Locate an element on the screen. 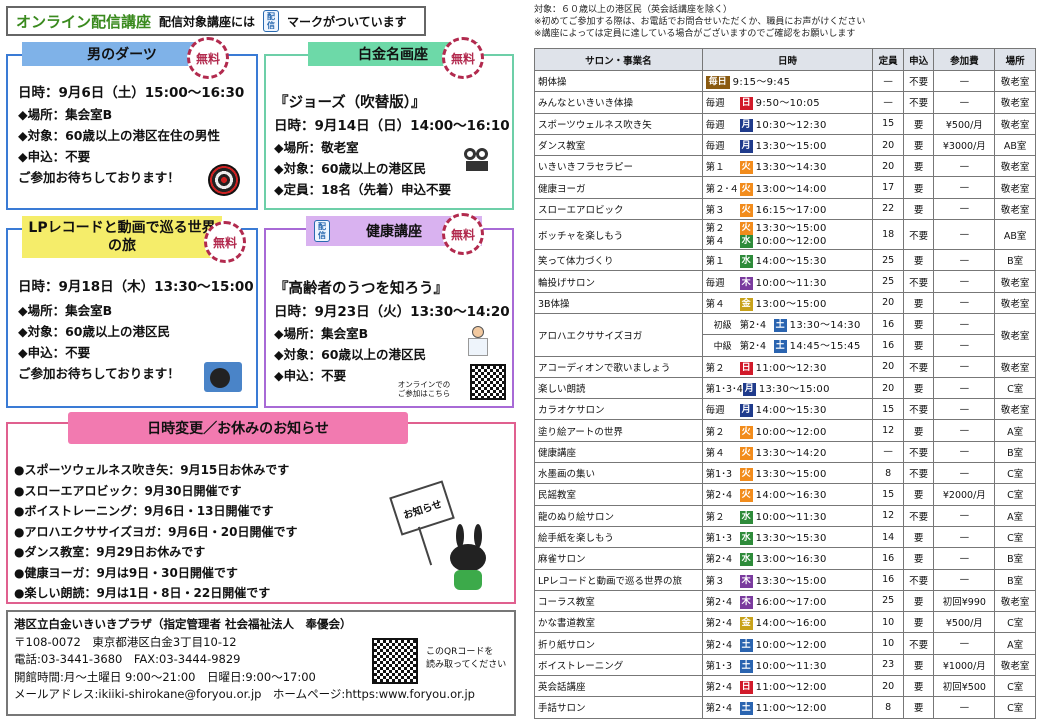  table-cell-name: 塗り絵アートの世界 is located at coordinates (618, 430).